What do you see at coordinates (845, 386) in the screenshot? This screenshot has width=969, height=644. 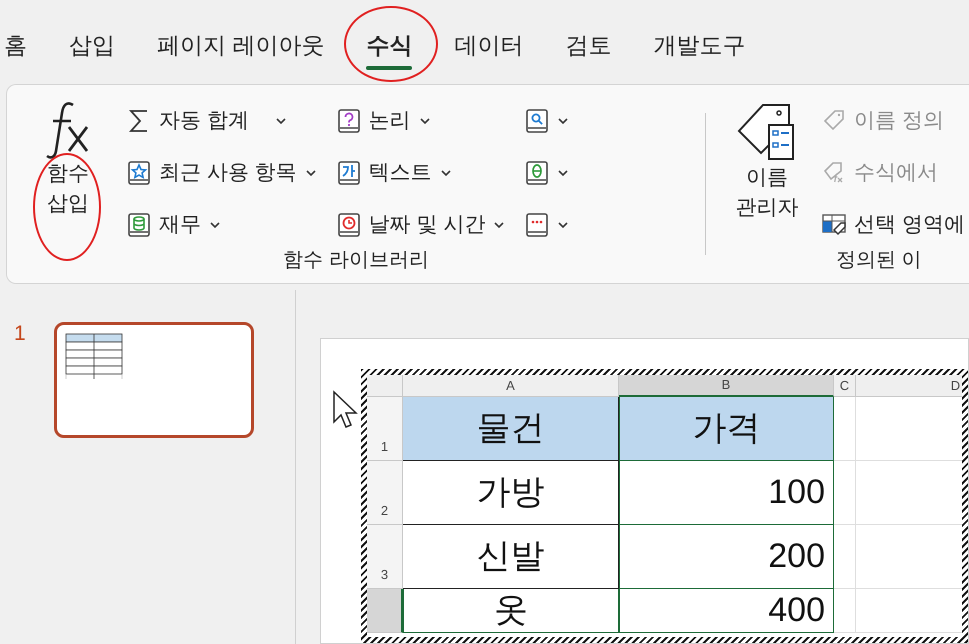 I see `column-header: C` at bounding box center [845, 386].